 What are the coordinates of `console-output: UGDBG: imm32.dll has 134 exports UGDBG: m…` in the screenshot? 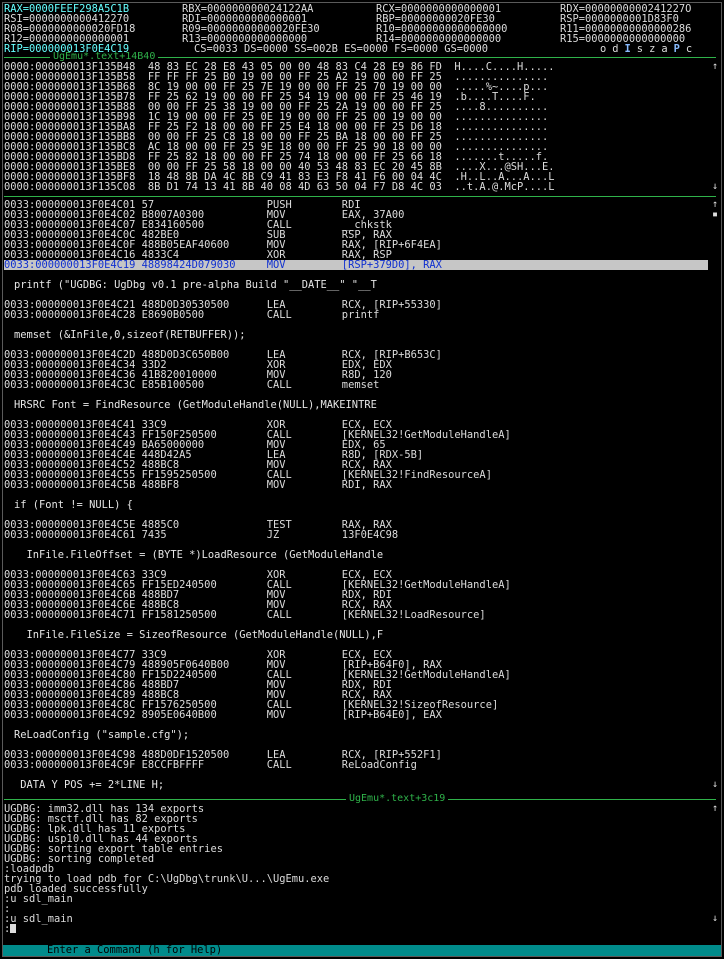 It's located at (356, 872).